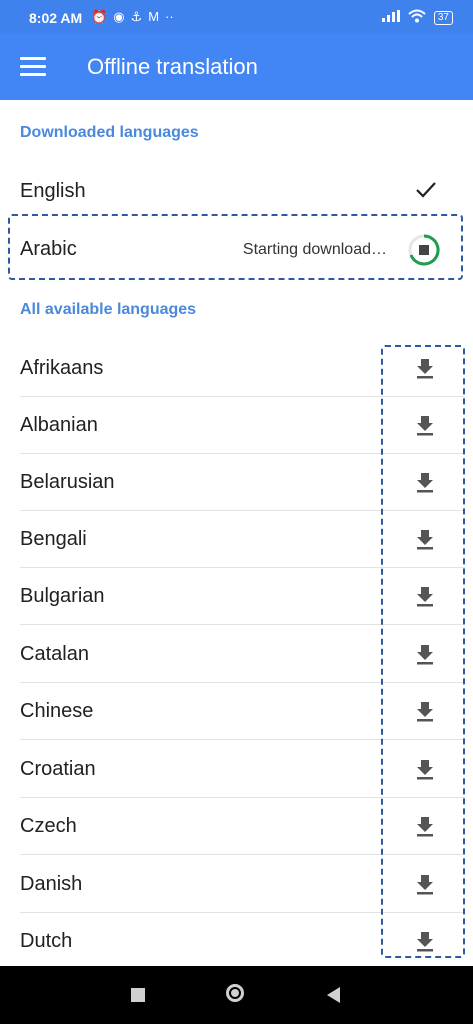  I want to click on language-label: Danish, so click(51, 884).